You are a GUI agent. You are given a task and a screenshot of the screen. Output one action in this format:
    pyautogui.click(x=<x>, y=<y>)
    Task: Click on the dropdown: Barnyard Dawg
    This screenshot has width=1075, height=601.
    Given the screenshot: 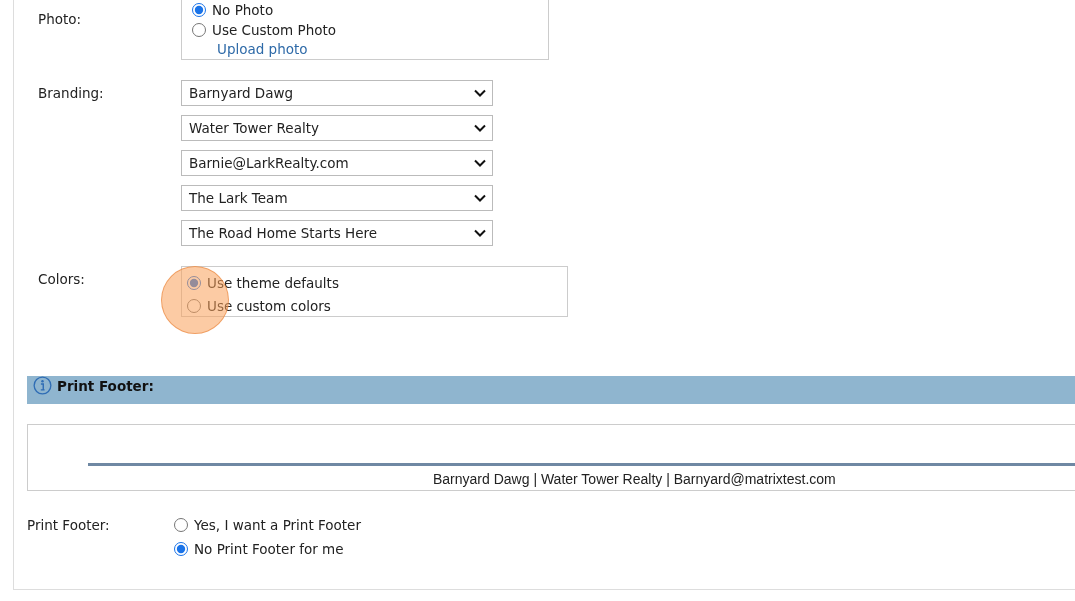 What is the action you would take?
    pyautogui.click(x=337, y=93)
    